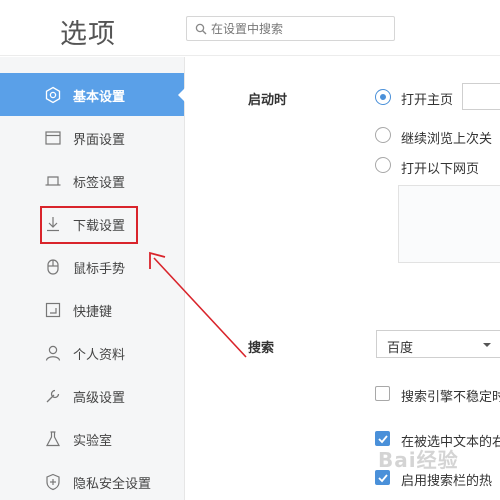 The width and height of the screenshot is (500, 500). I want to click on sidebar-item-mouse-gestures: 鼠标手势, so click(92, 266).